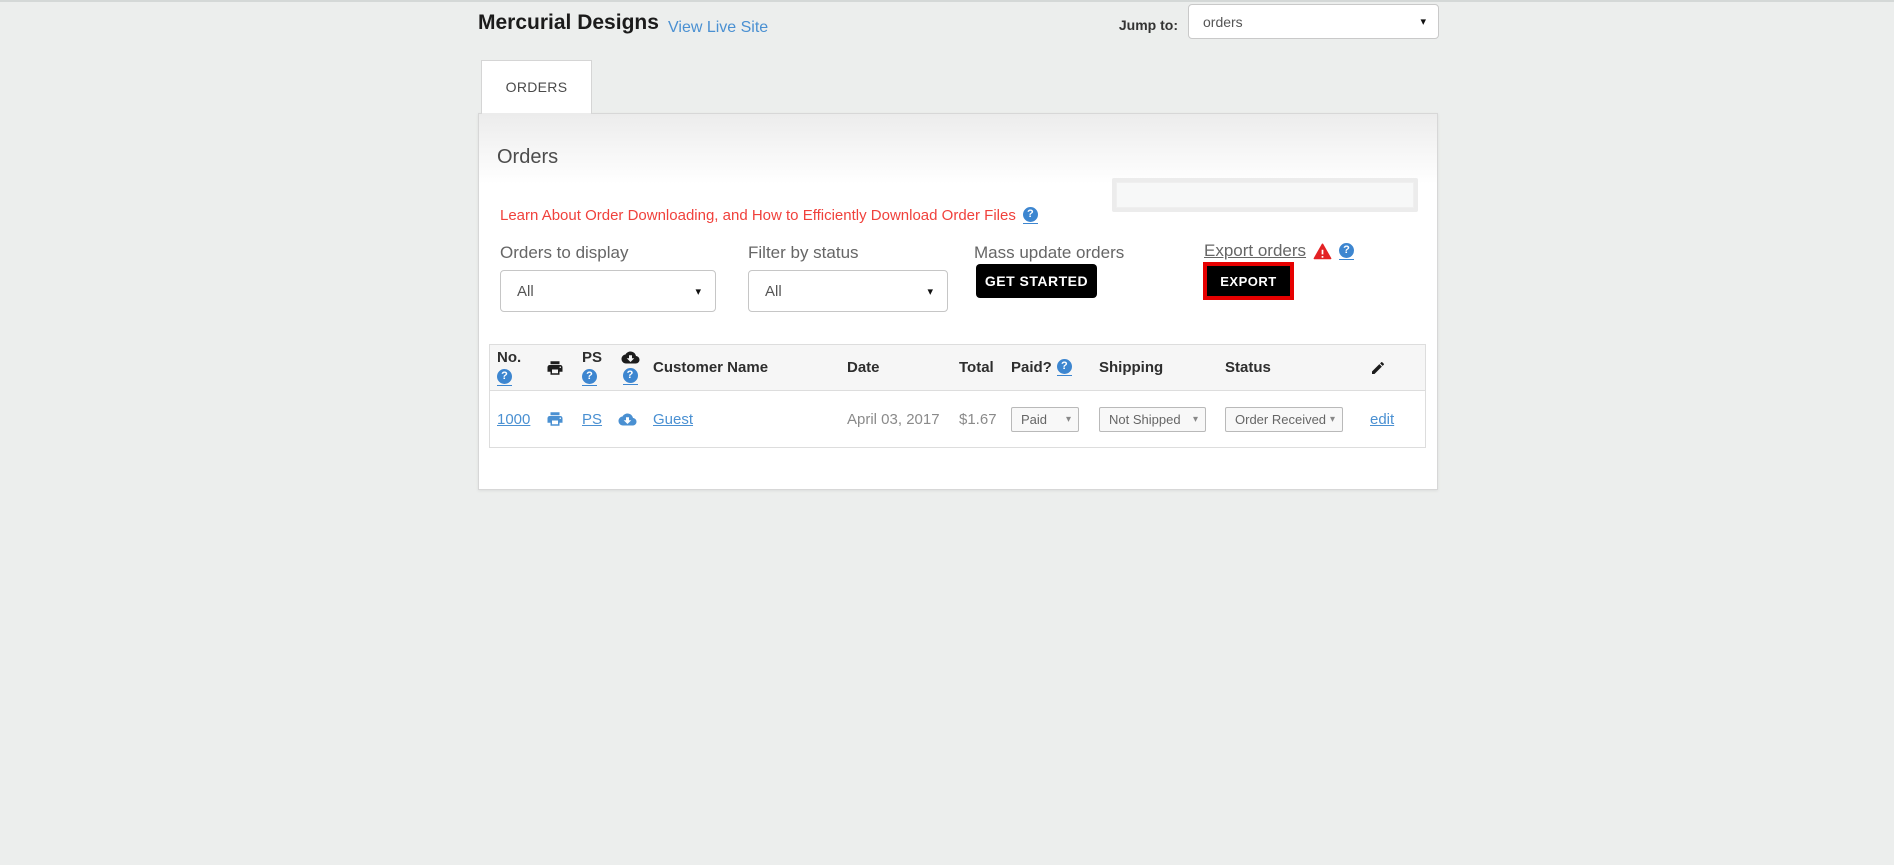  What do you see at coordinates (1049, 252) in the screenshot?
I see `mass-update-orders-label: Mass update orders` at bounding box center [1049, 252].